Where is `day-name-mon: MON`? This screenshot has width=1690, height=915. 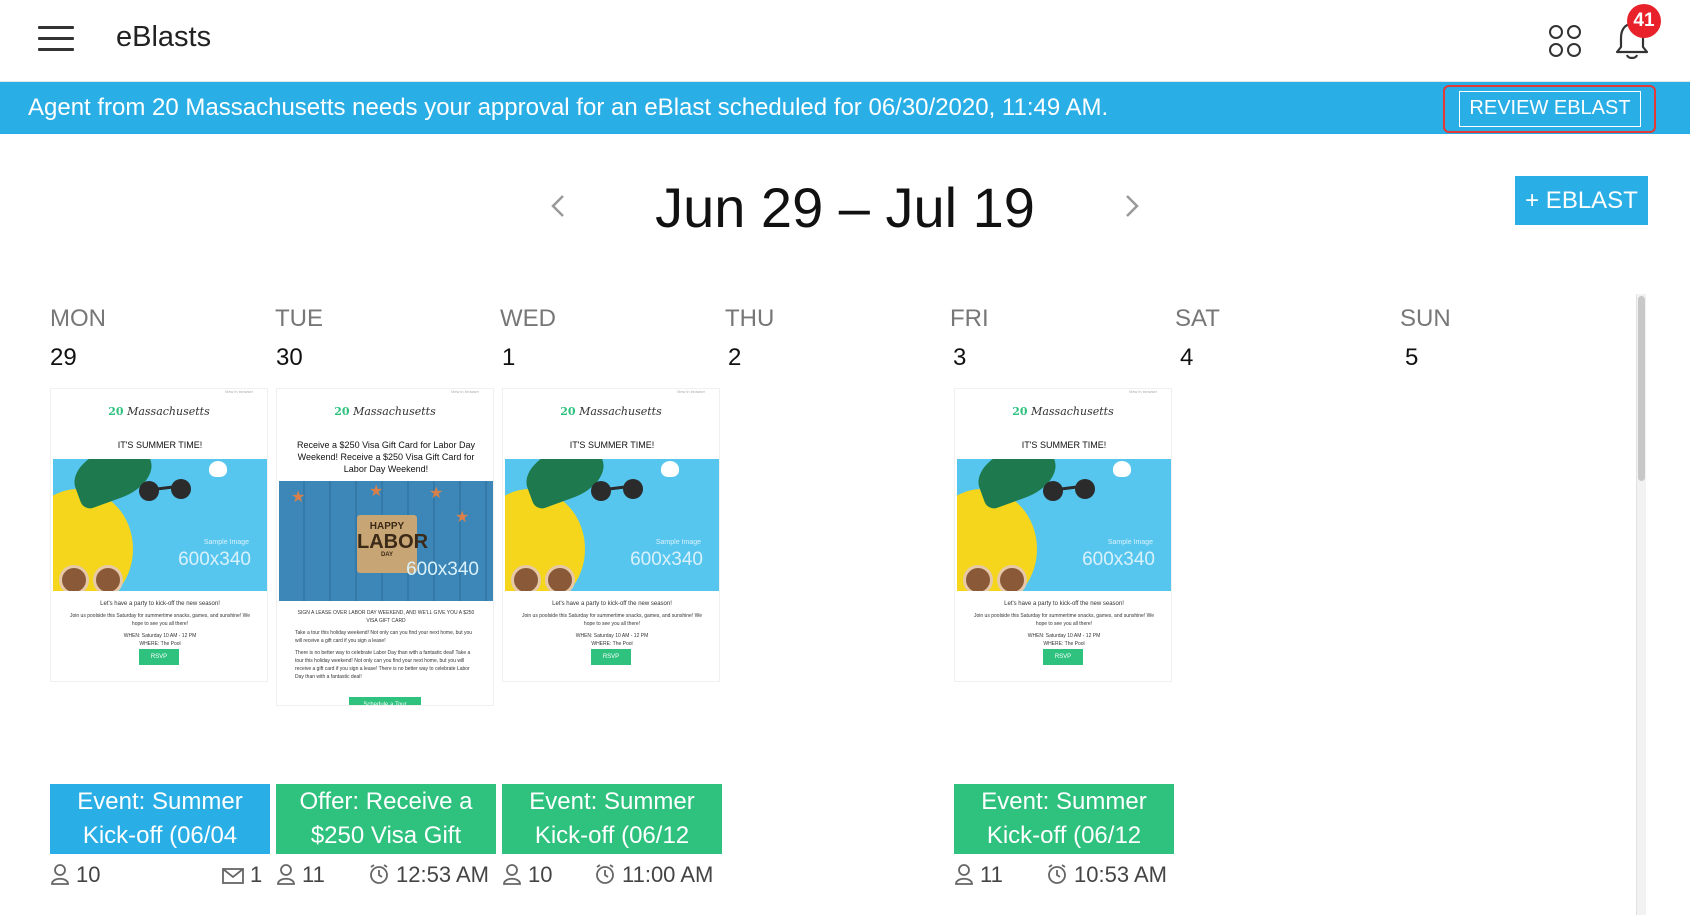 day-name-mon: MON is located at coordinates (78, 318).